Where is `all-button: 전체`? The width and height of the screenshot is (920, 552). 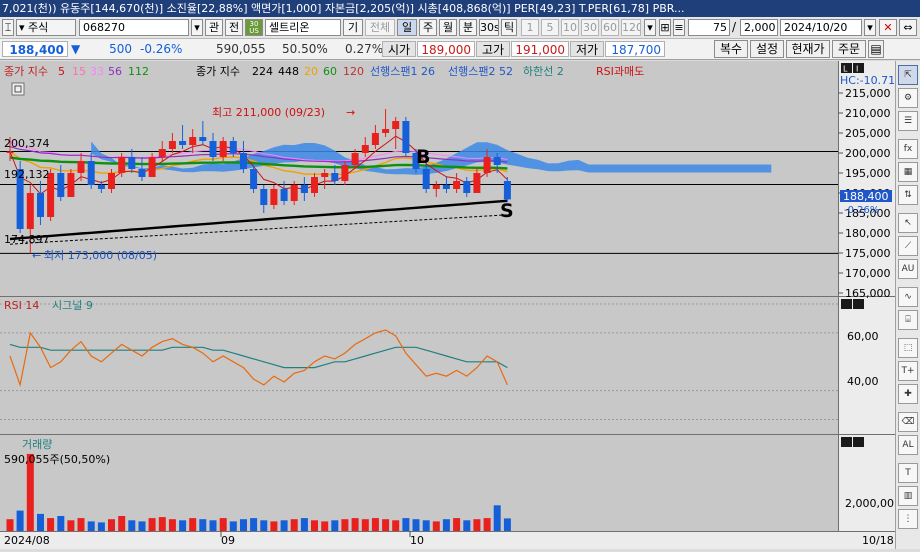 all-button: 전체 is located at coordinates (380, 27).